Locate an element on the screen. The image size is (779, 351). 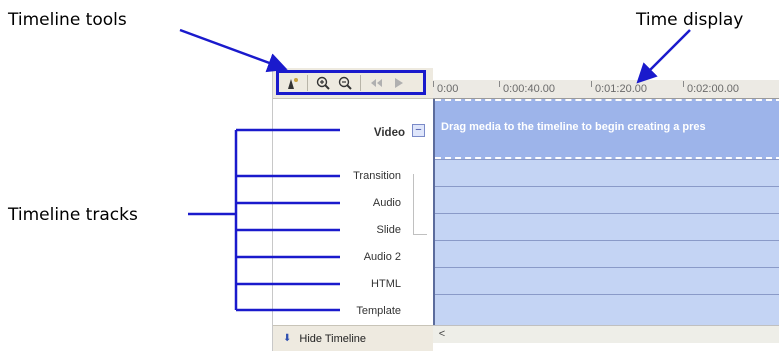
track-label-audio2: Audio 2 is located at coordinates (382, 257).